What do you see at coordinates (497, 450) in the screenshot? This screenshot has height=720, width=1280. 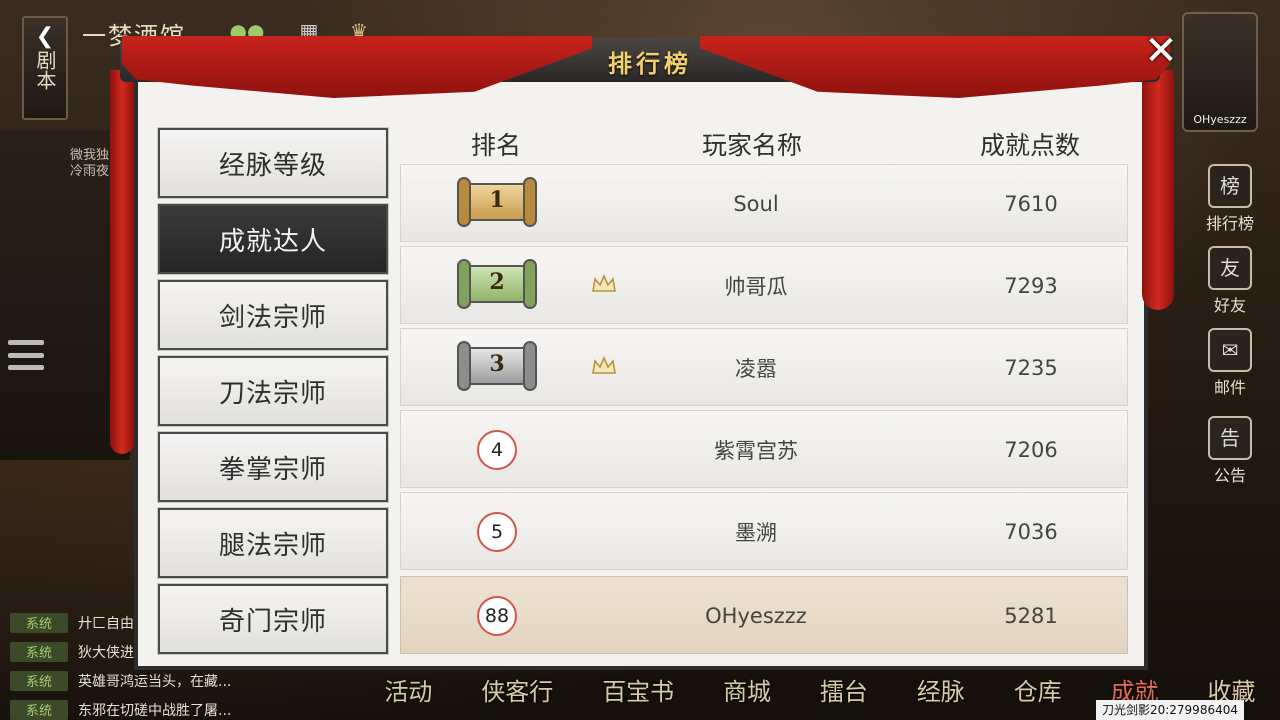 I see `rank-number: 4` at bounding box center [497, 450].